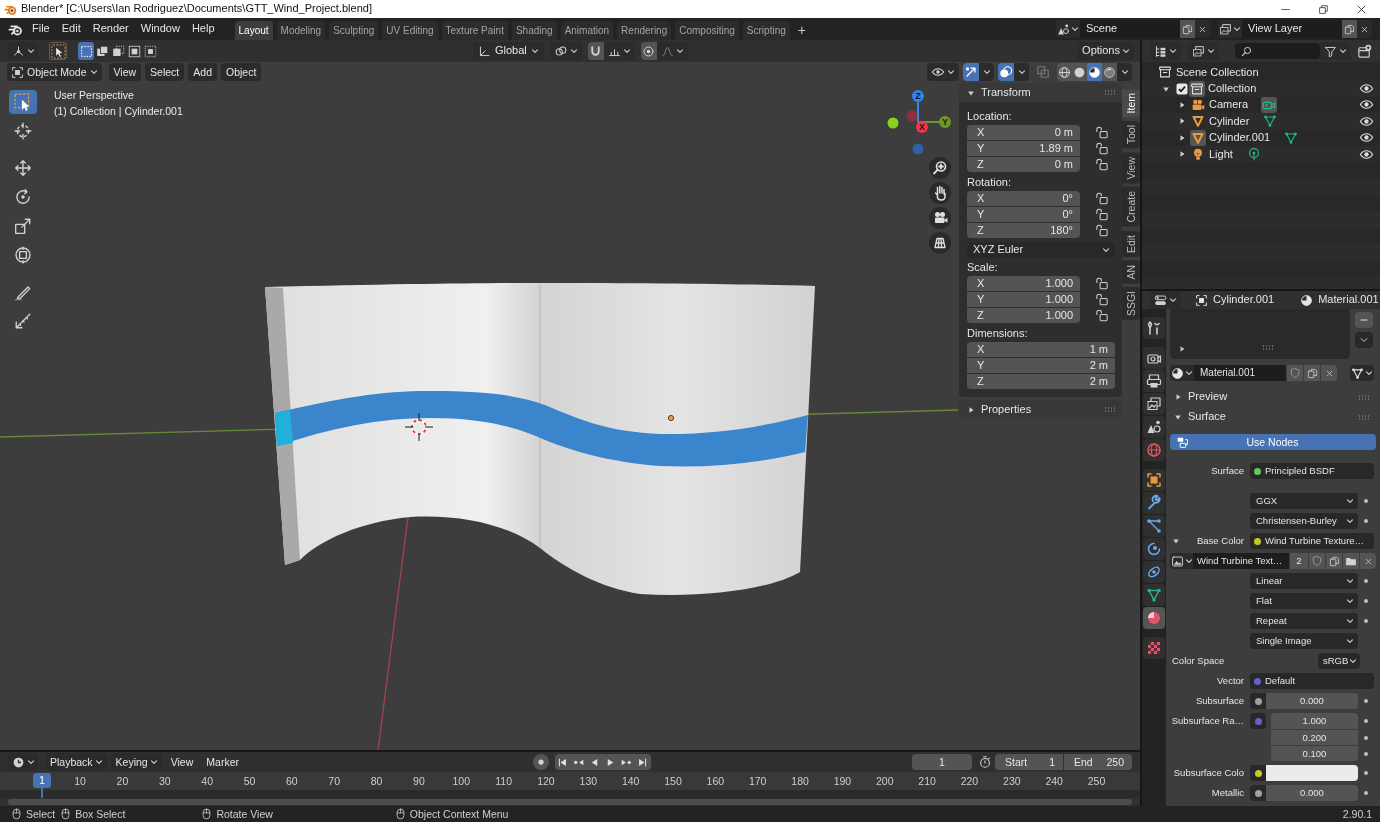 The height and width of the screenshot is (822, 1380). Describe the element at coordinates (587, 30) in the screenshot. I see `workspace-tab: Animation` at that location.